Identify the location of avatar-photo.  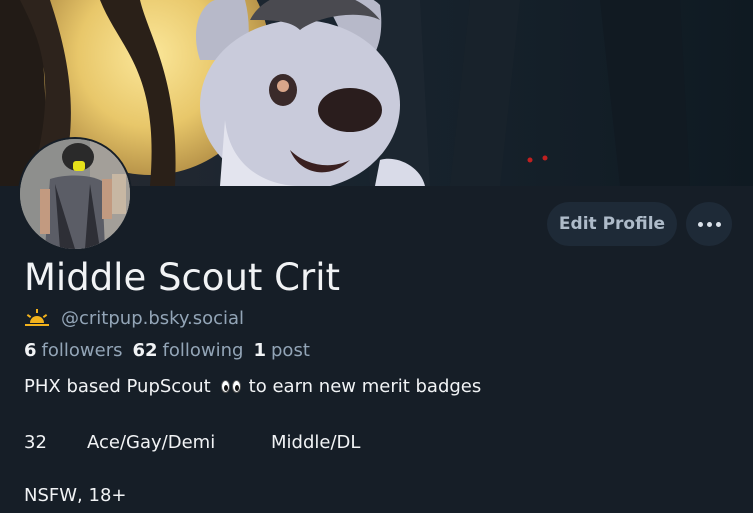
(75, 194).